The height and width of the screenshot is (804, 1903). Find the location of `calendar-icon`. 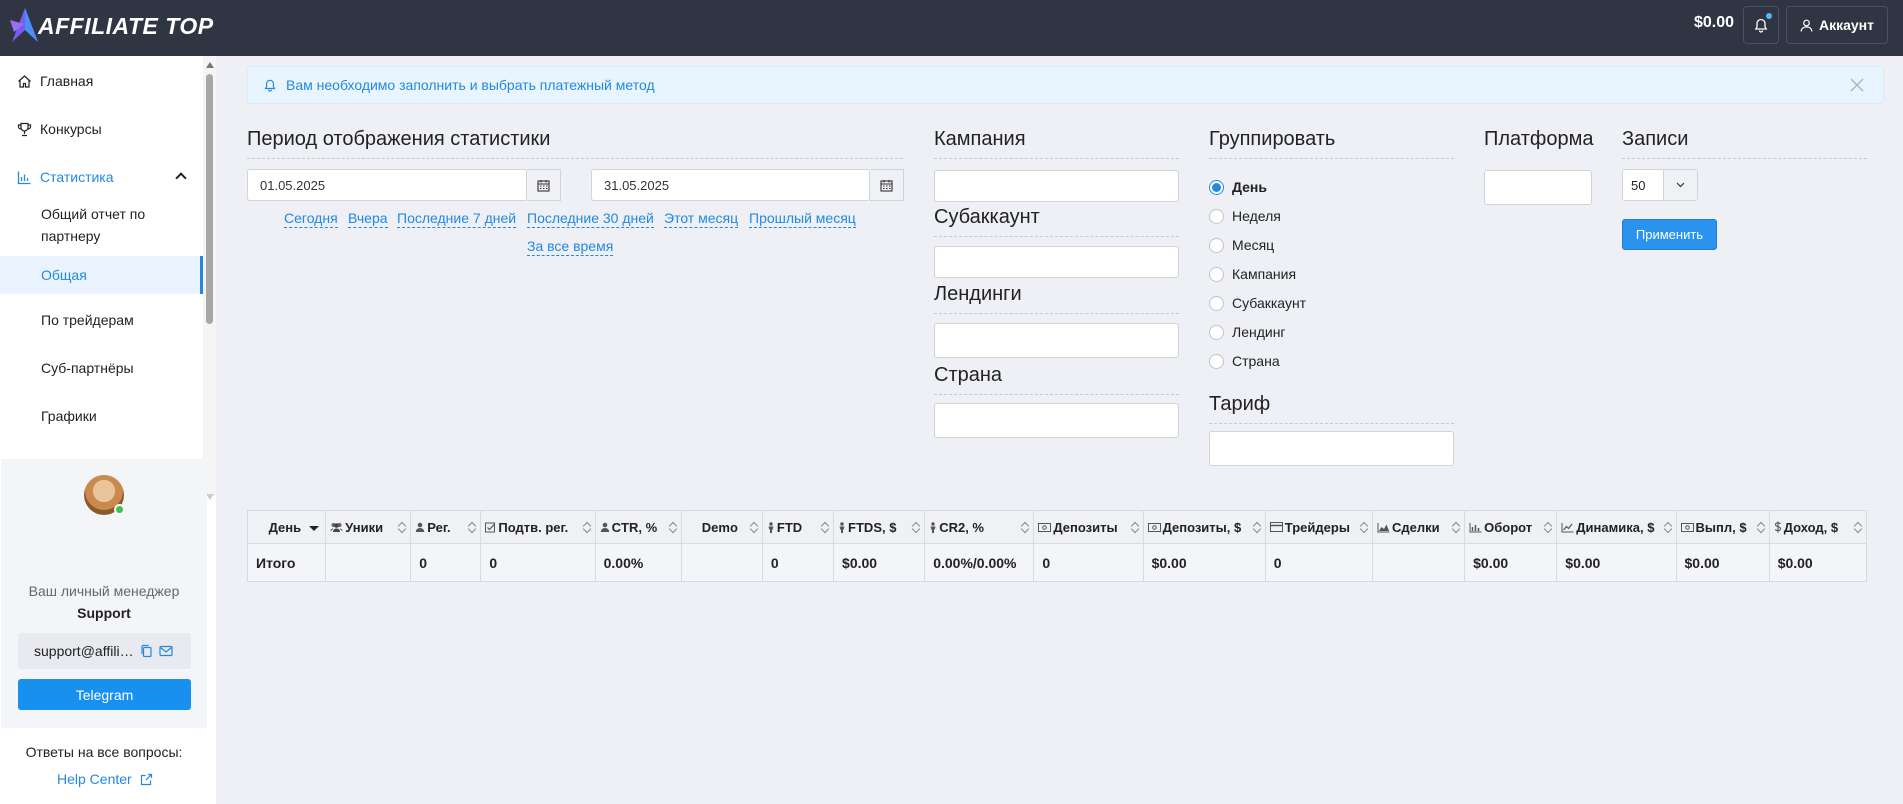

calendar-icon is located at coordinates (543, 185).